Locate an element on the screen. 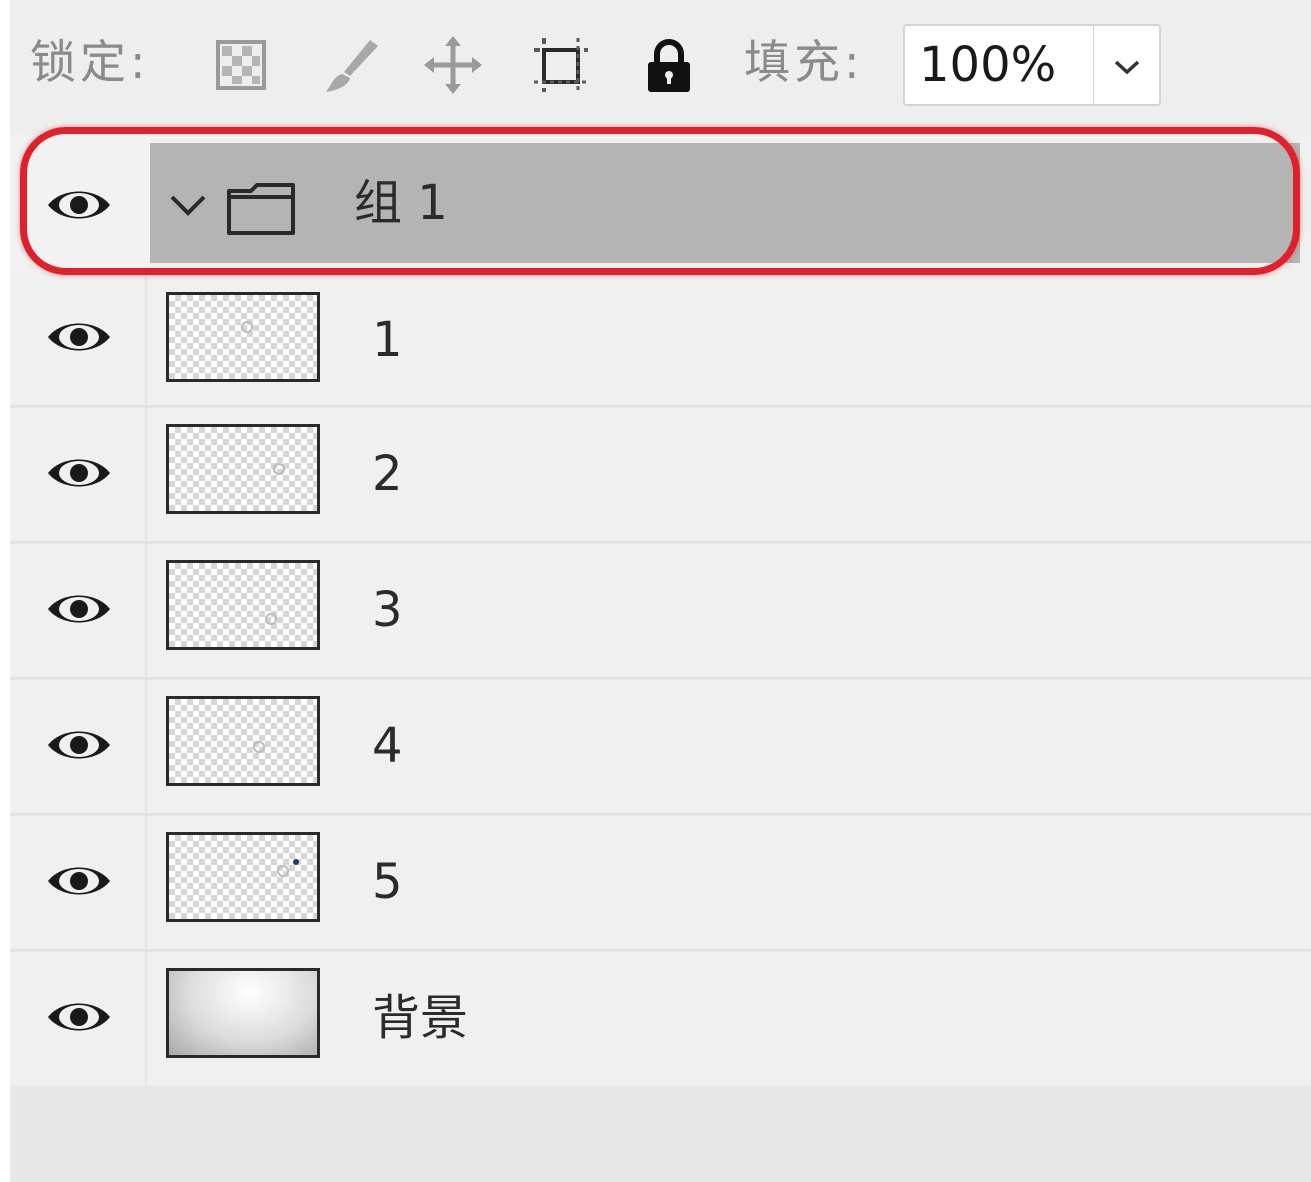 Image resolution: width=1311 pixels, height=1182 pixels. lock-all-icon is located at coordinates (669, 65).